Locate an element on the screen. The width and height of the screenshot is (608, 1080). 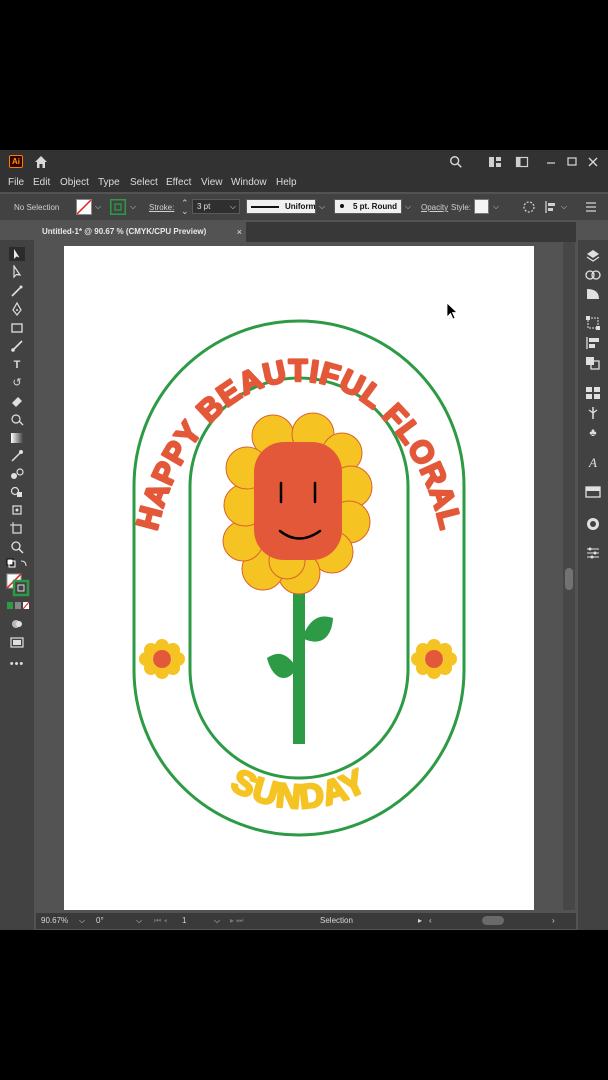
status-menu-arrow-icon: ▸ is located at coordinates (420, 920).